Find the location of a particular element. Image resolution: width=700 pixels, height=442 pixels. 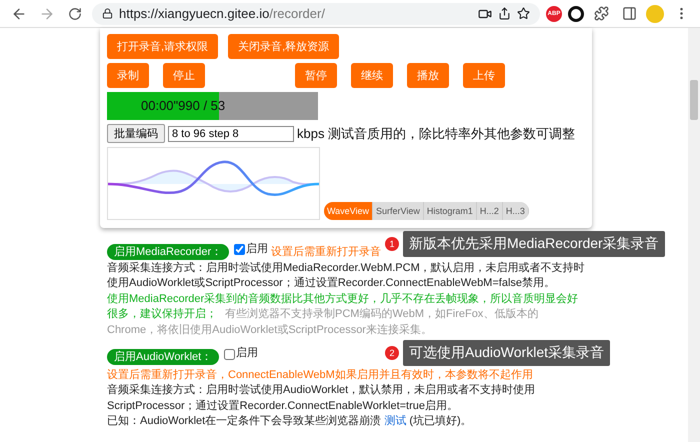

callout-number: 2 is located at coordinates (392, 353).